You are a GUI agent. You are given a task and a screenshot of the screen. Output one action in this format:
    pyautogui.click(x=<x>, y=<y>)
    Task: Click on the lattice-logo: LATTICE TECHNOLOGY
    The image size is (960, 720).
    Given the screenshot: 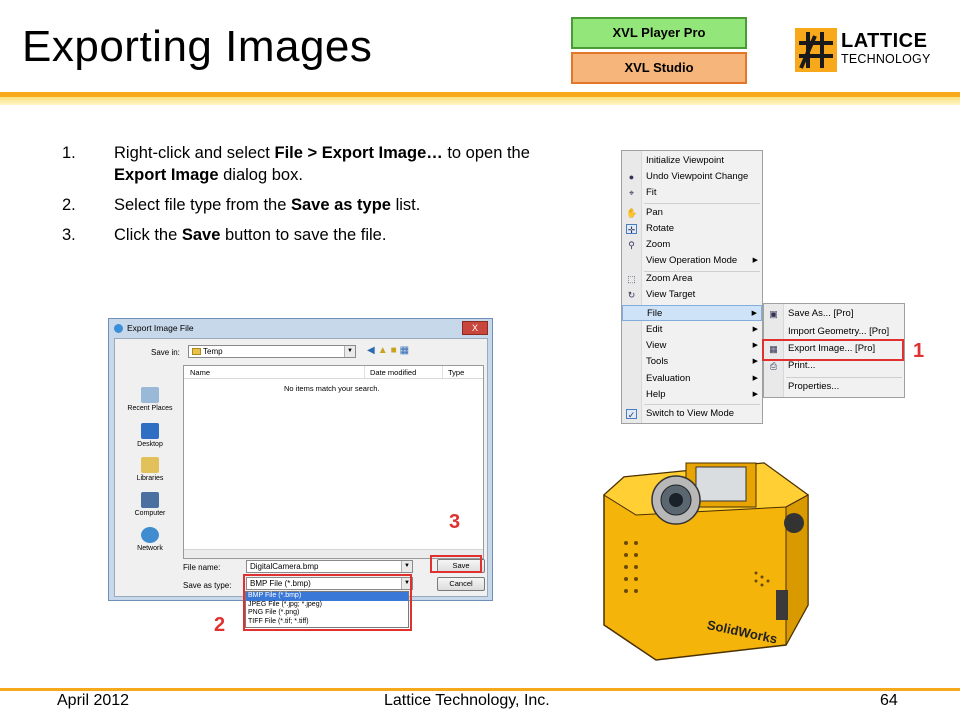 What is the action you would take?
    pyautogui.click(x=865, y=51)
    